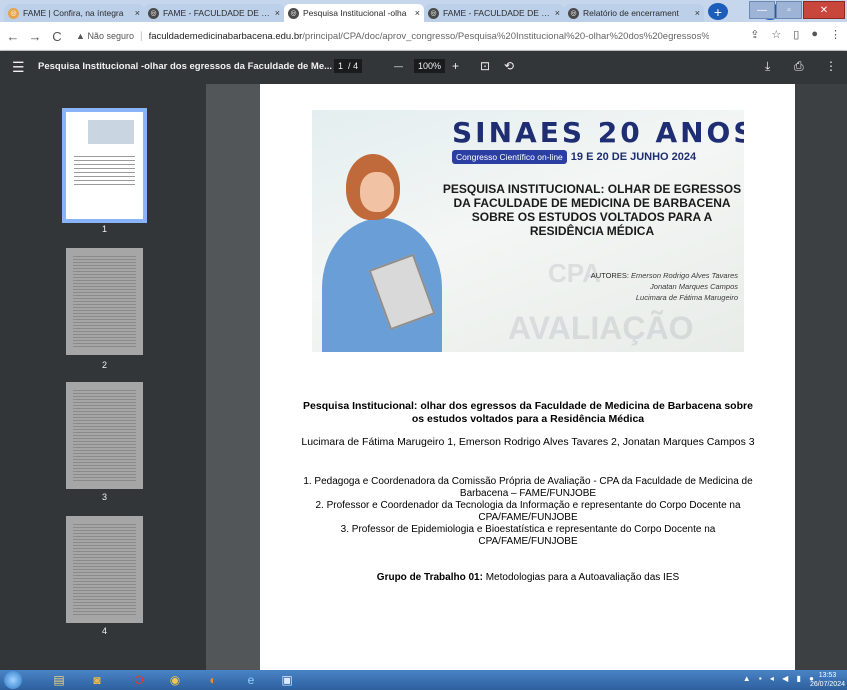 This screenshot has width=847, height=690. Describe the element at coordinates (110, 36) in the screenshot. I see `security-label: Não seguro` at that location.